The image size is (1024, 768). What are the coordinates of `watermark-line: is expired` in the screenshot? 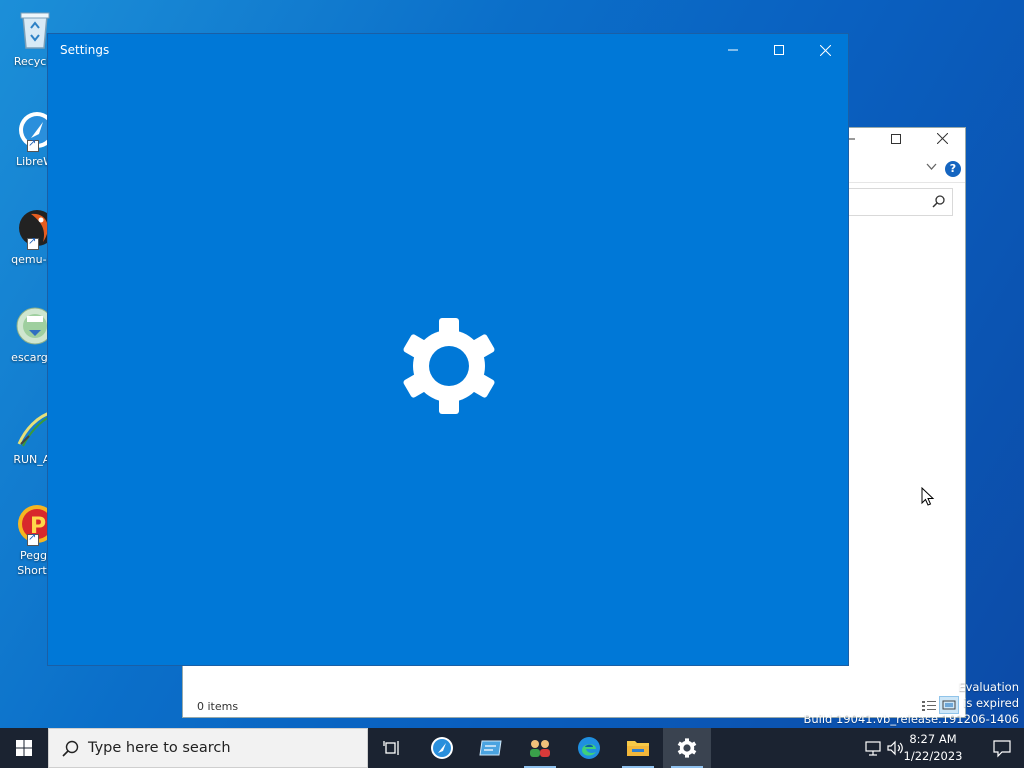 It's located at (991, 703).